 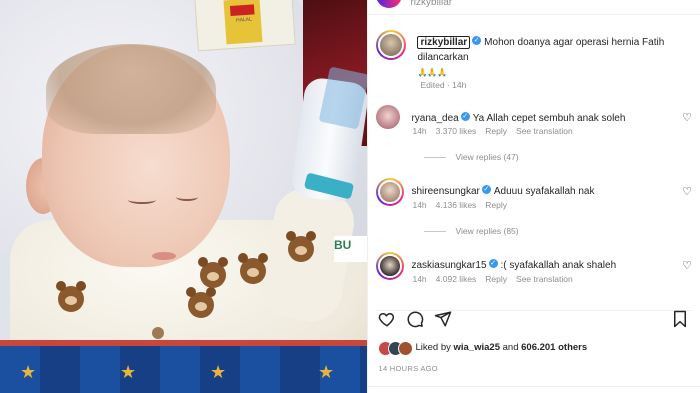 What do you see at coordinates (680, 321) in the screenshot?
I see `bookmark-icon` at bounding box center [680, 321].